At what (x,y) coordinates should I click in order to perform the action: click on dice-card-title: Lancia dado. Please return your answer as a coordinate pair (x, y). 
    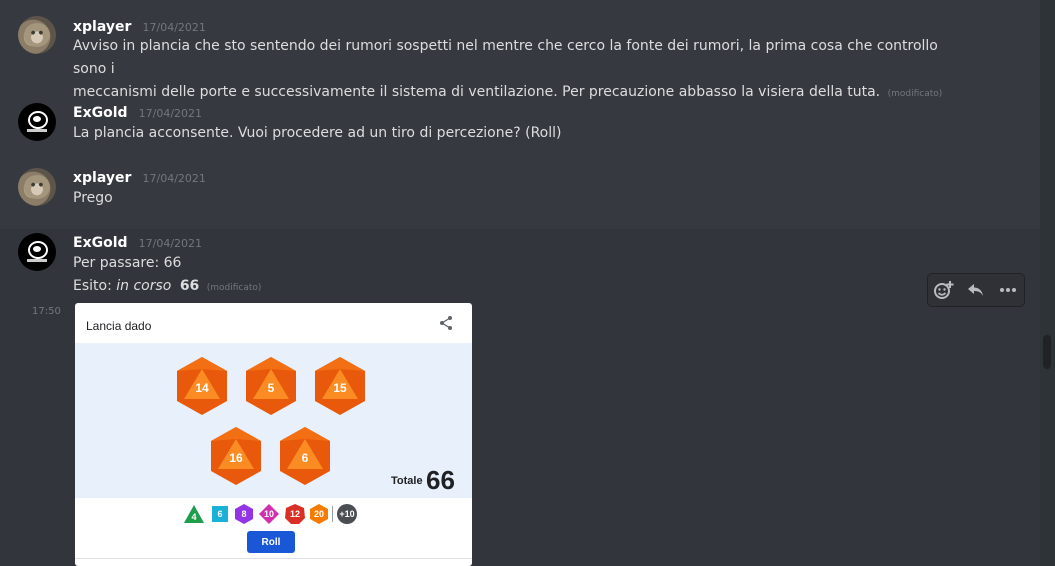
    Looking at the image, I should click on (119, 326).